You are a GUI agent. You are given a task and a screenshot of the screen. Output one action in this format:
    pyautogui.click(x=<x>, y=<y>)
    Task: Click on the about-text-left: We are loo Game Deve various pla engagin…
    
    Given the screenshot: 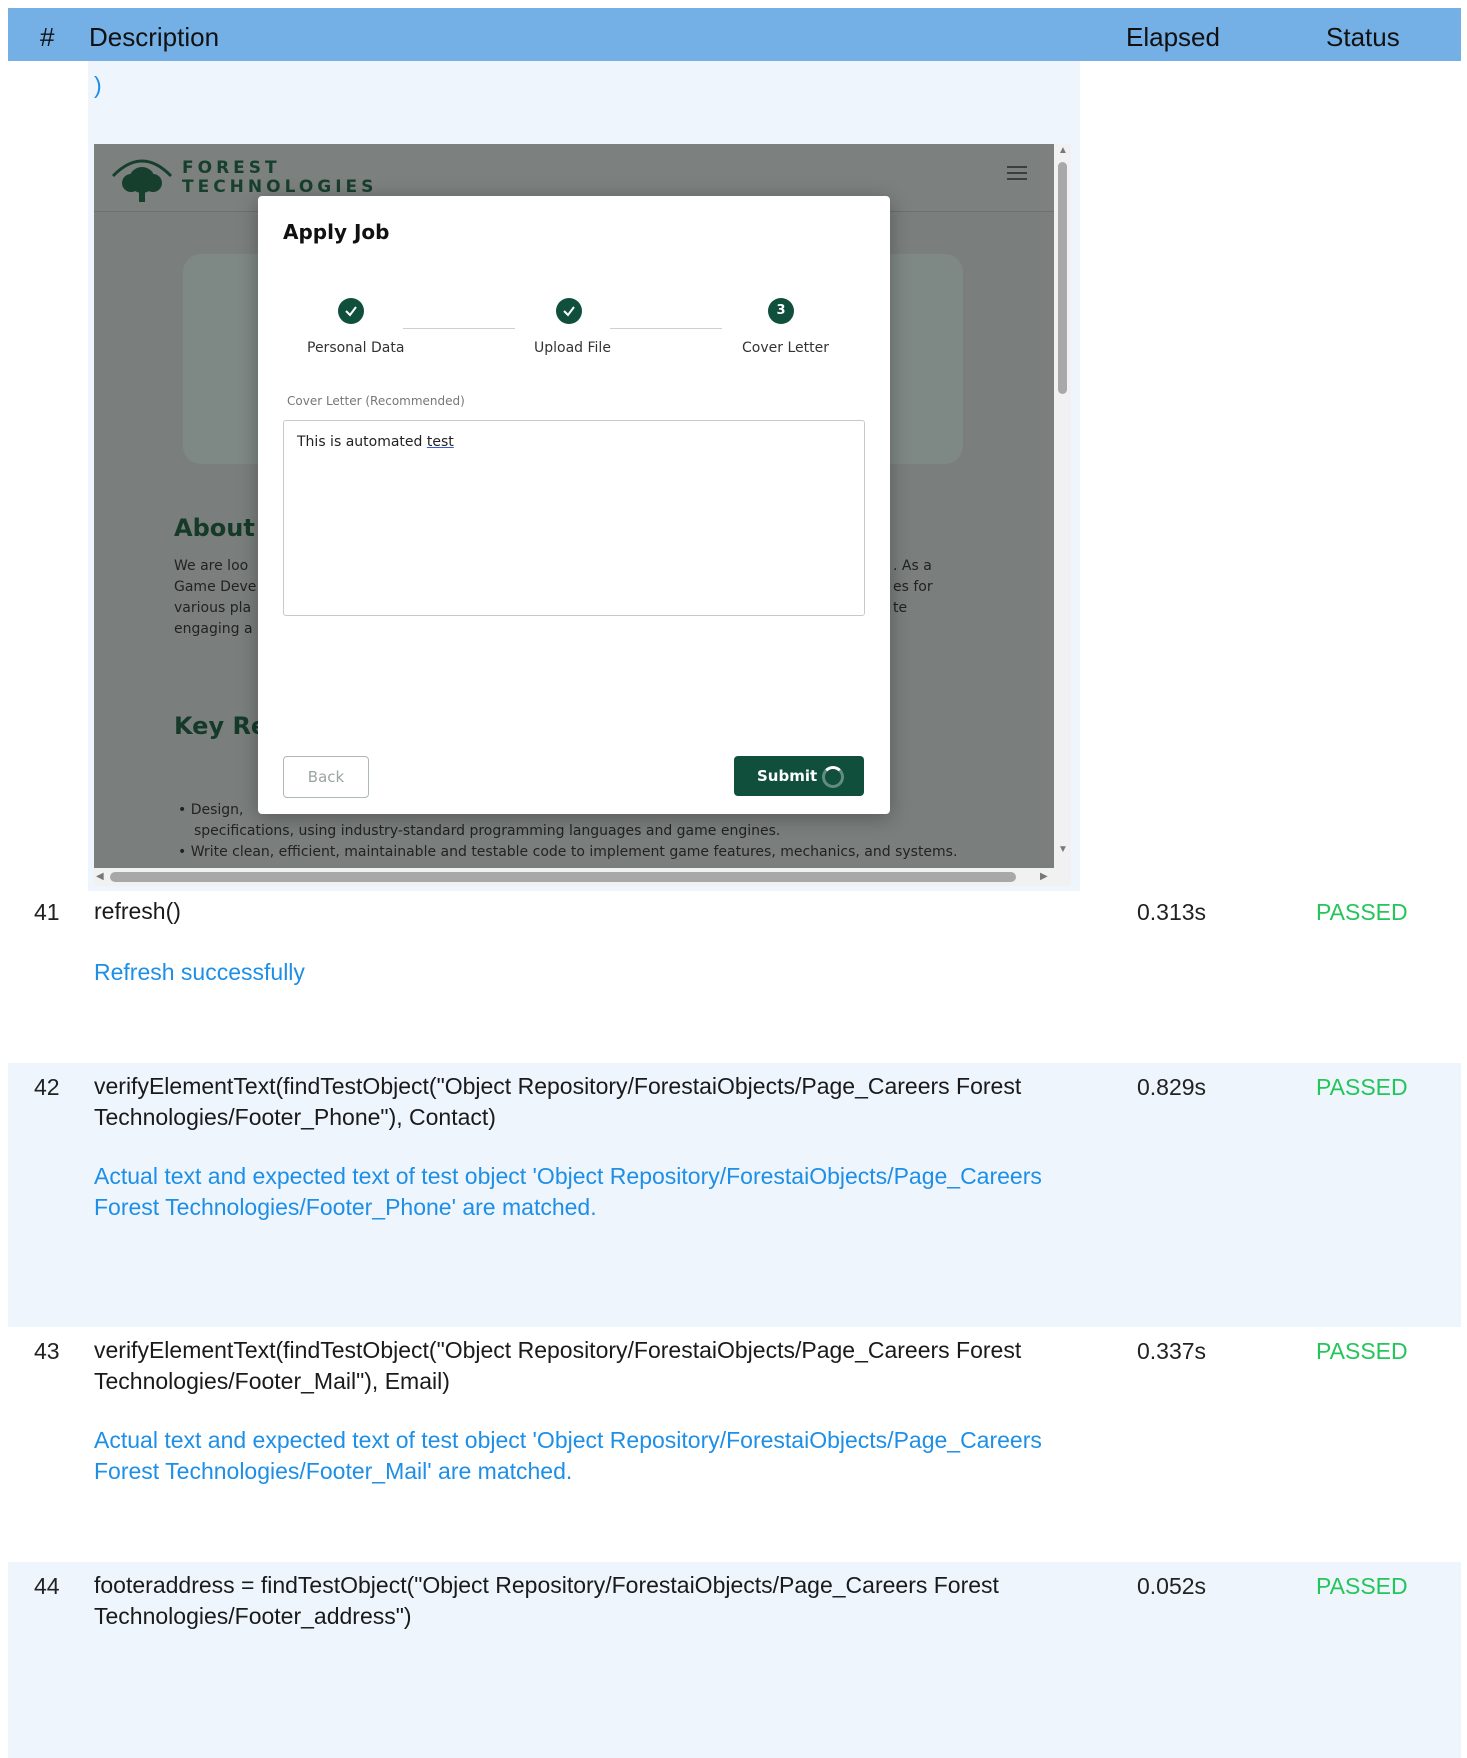 What is the action you would take?
    pyautogui.click(x=215, y=597)
    